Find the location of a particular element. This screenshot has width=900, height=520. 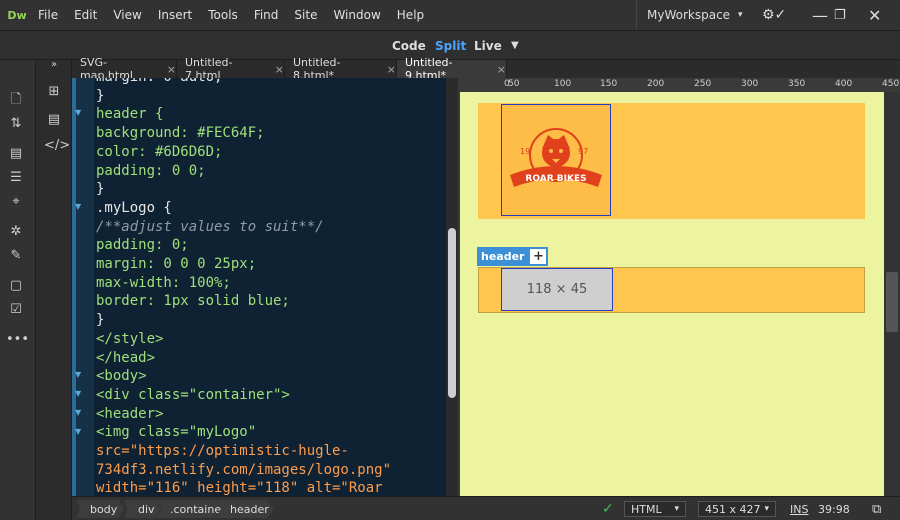

element-tag-label: header is located at coordinates (503, 256).